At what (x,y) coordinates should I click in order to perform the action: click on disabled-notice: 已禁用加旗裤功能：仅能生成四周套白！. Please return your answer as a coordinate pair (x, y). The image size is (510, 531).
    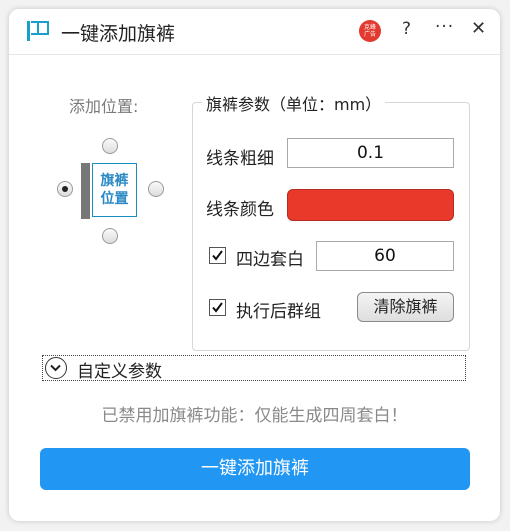
    Looking at the image, I should click on (254, 416).